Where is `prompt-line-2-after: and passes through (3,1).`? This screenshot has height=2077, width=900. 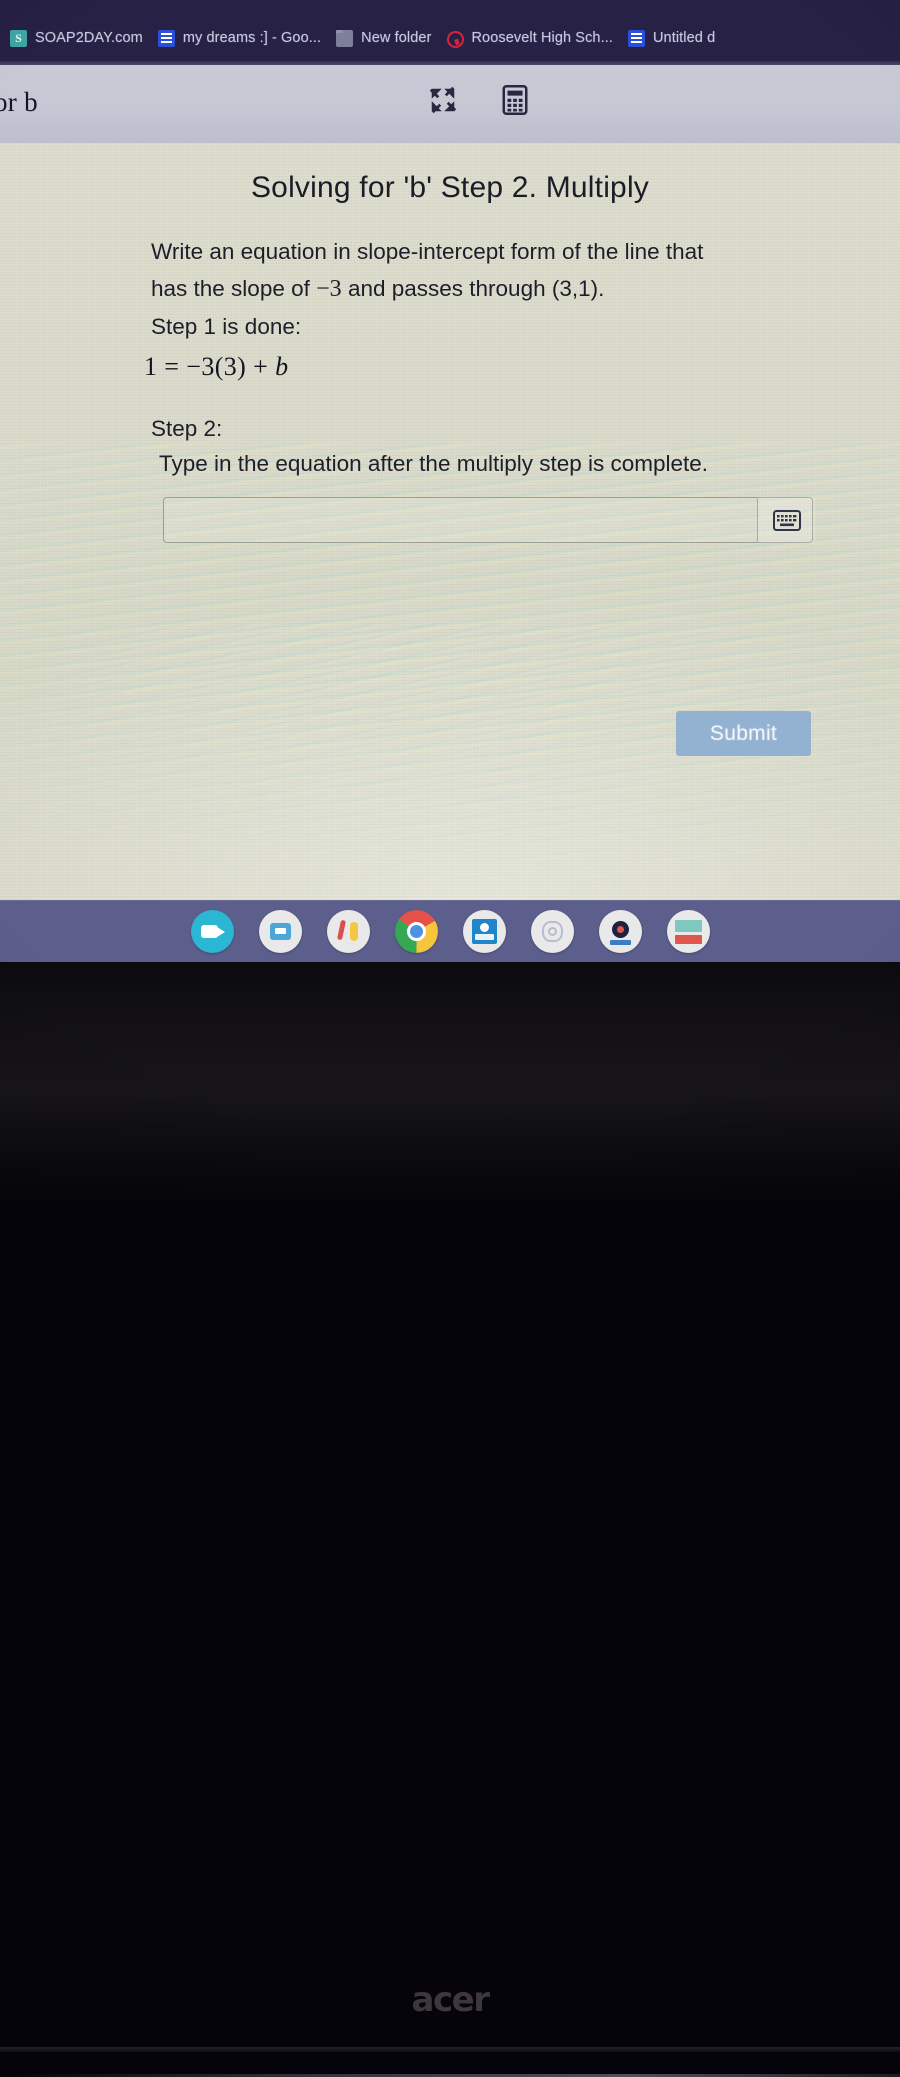
prompt-line-2-after: and passes through (3,1). is located at coordinates (476, 288).